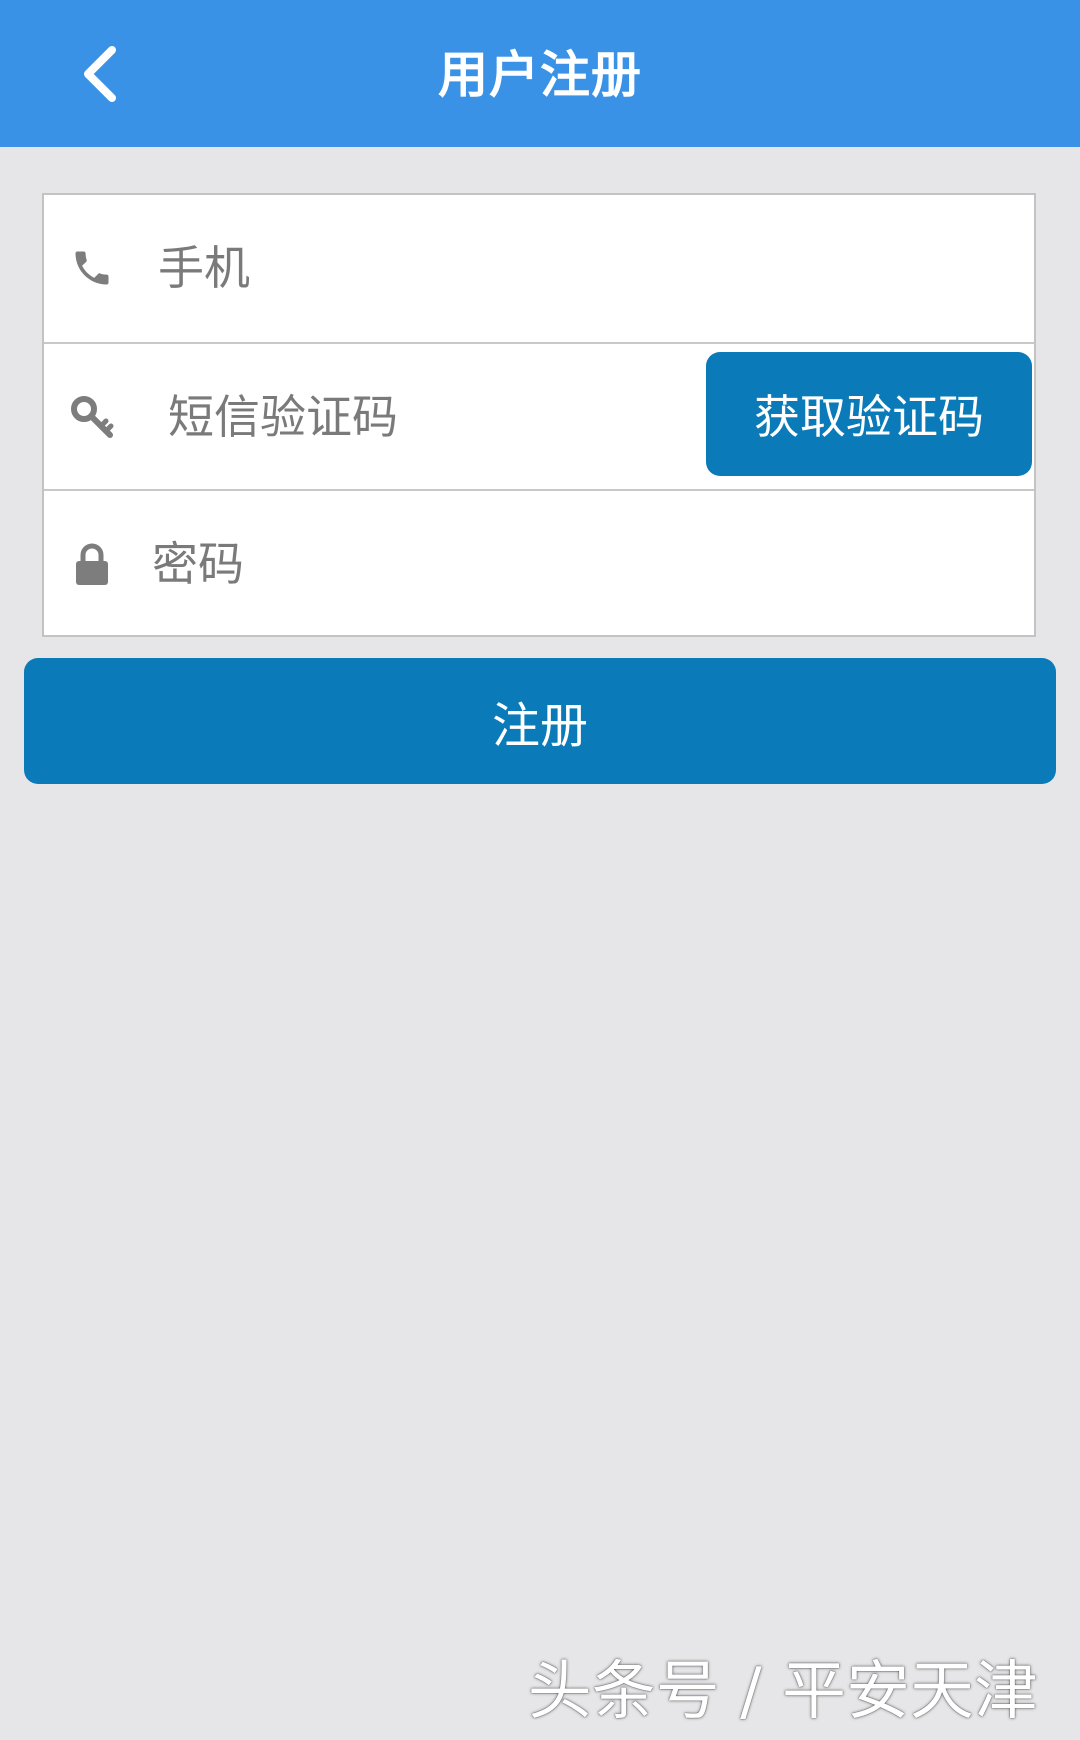 The height and width of the screenshot is (1740, 1080). I want to click on sms-code-row: 获取验证码, so click(539, 416).